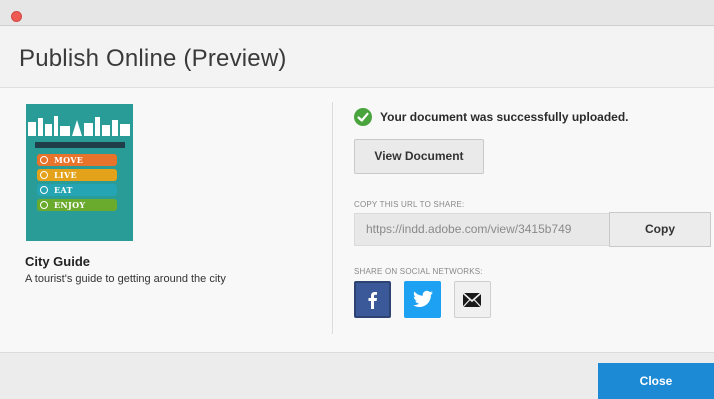 The width and height of the screenshot is (714, 399). Describe the element at coordinates (656, 381) in the screenshot. I see `close-button: Close` at that location.